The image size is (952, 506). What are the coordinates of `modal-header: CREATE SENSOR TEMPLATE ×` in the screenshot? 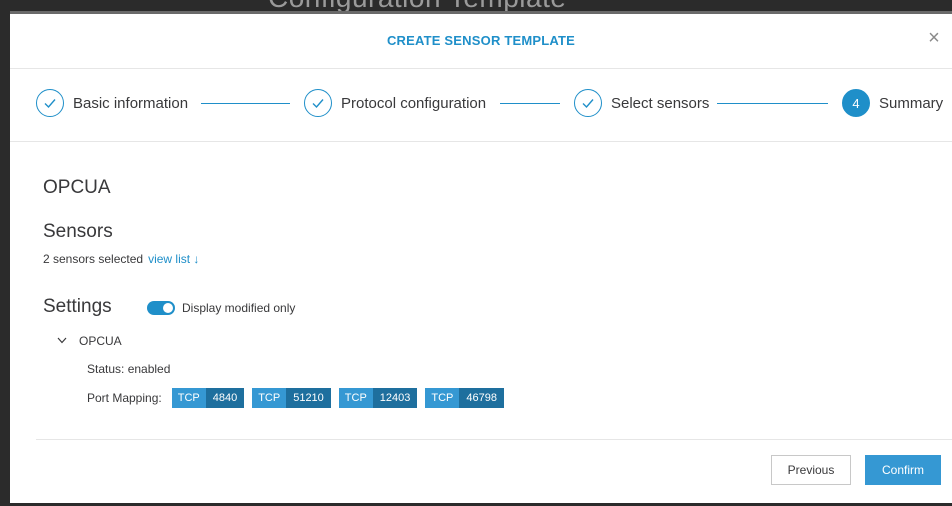 It's located at (481, 41).